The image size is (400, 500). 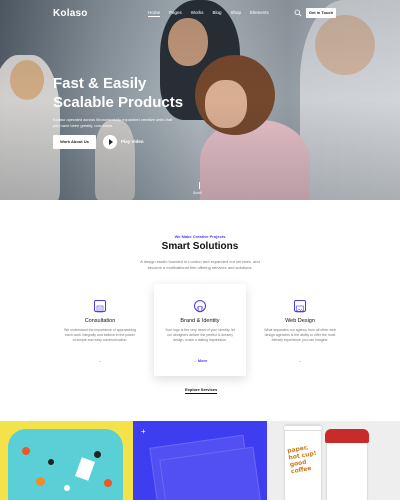 What do you see at coordinates (70, 13) in the screenshot?
I see `site-logo: Kolaso` at bounding box center [70, 13].